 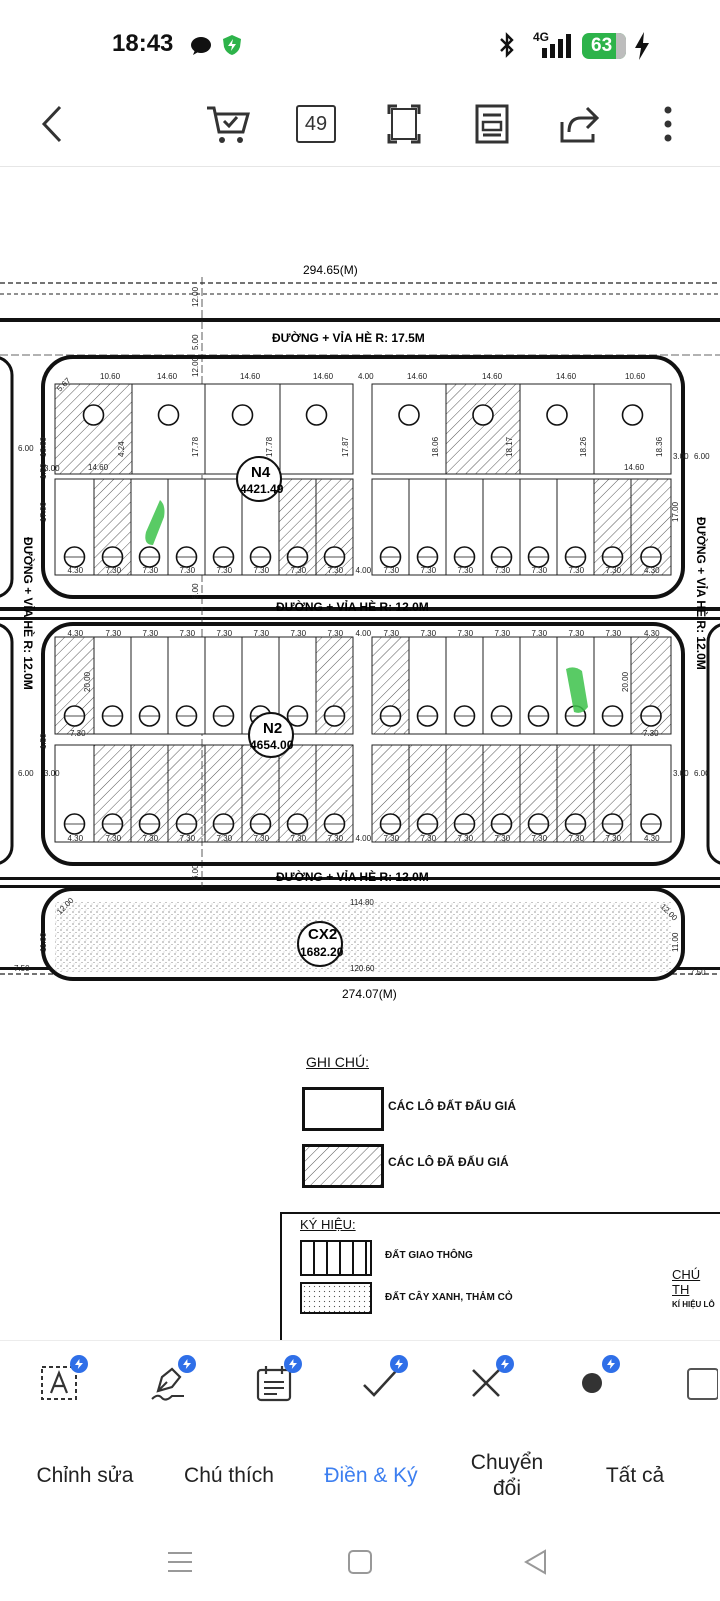 I want to click on share-button, so click(x=580, y=124).